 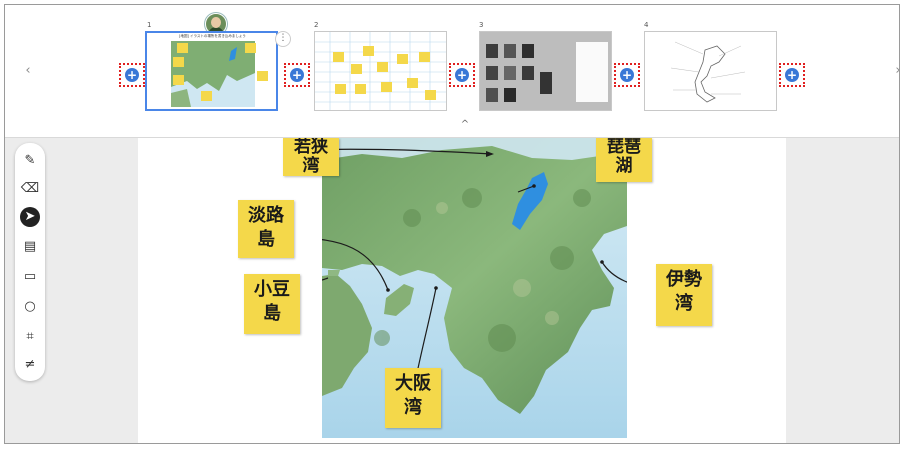 I want to click on image-icon: ▭, so click(x=30, y=277).